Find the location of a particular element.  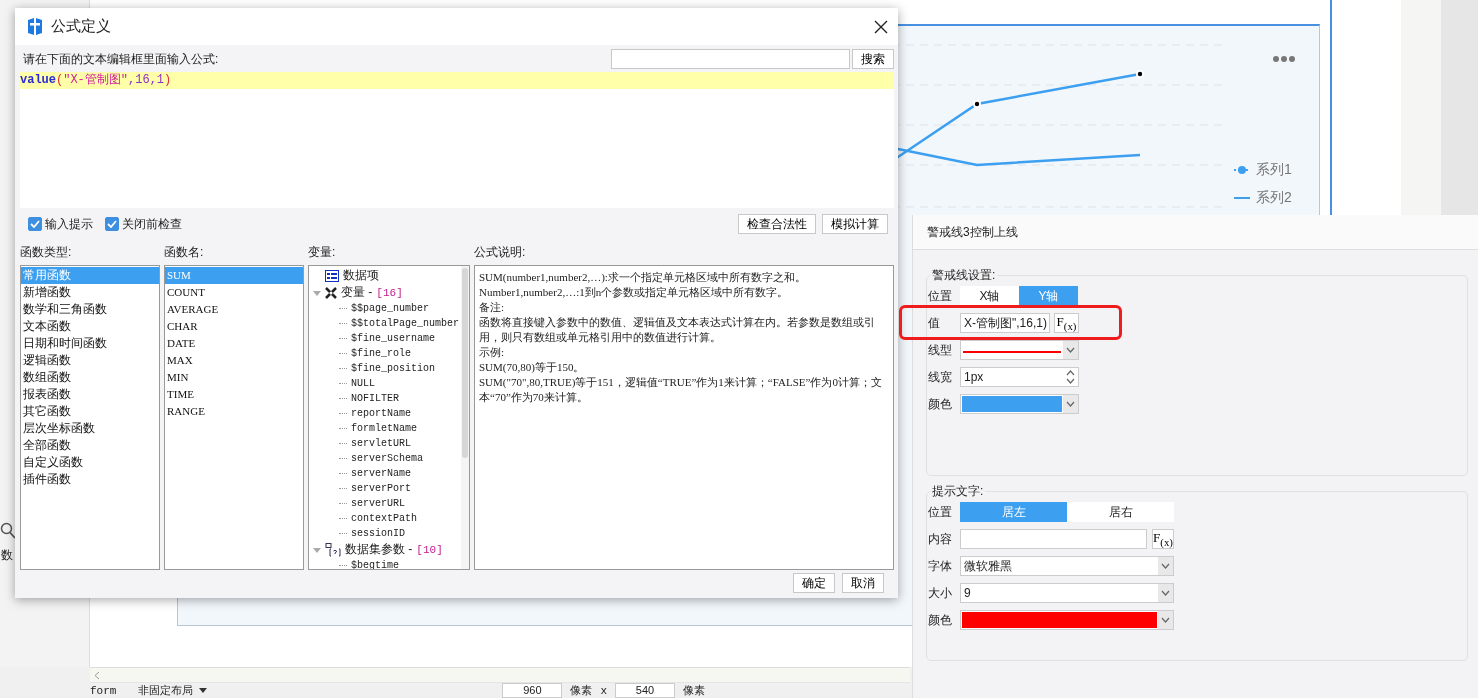

chevron-left-icon is located at coordinates (97, 675).